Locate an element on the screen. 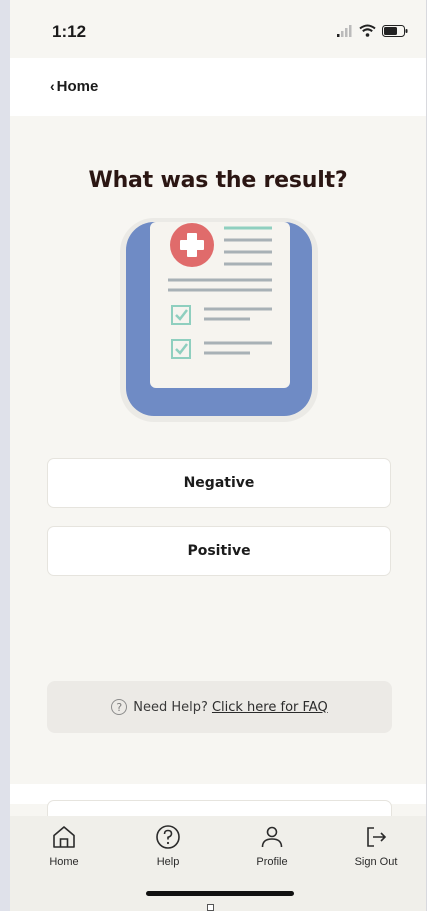 The width and height of the screenshot is (427, 911). tab-help: Help is located at coordinates (168, 846).